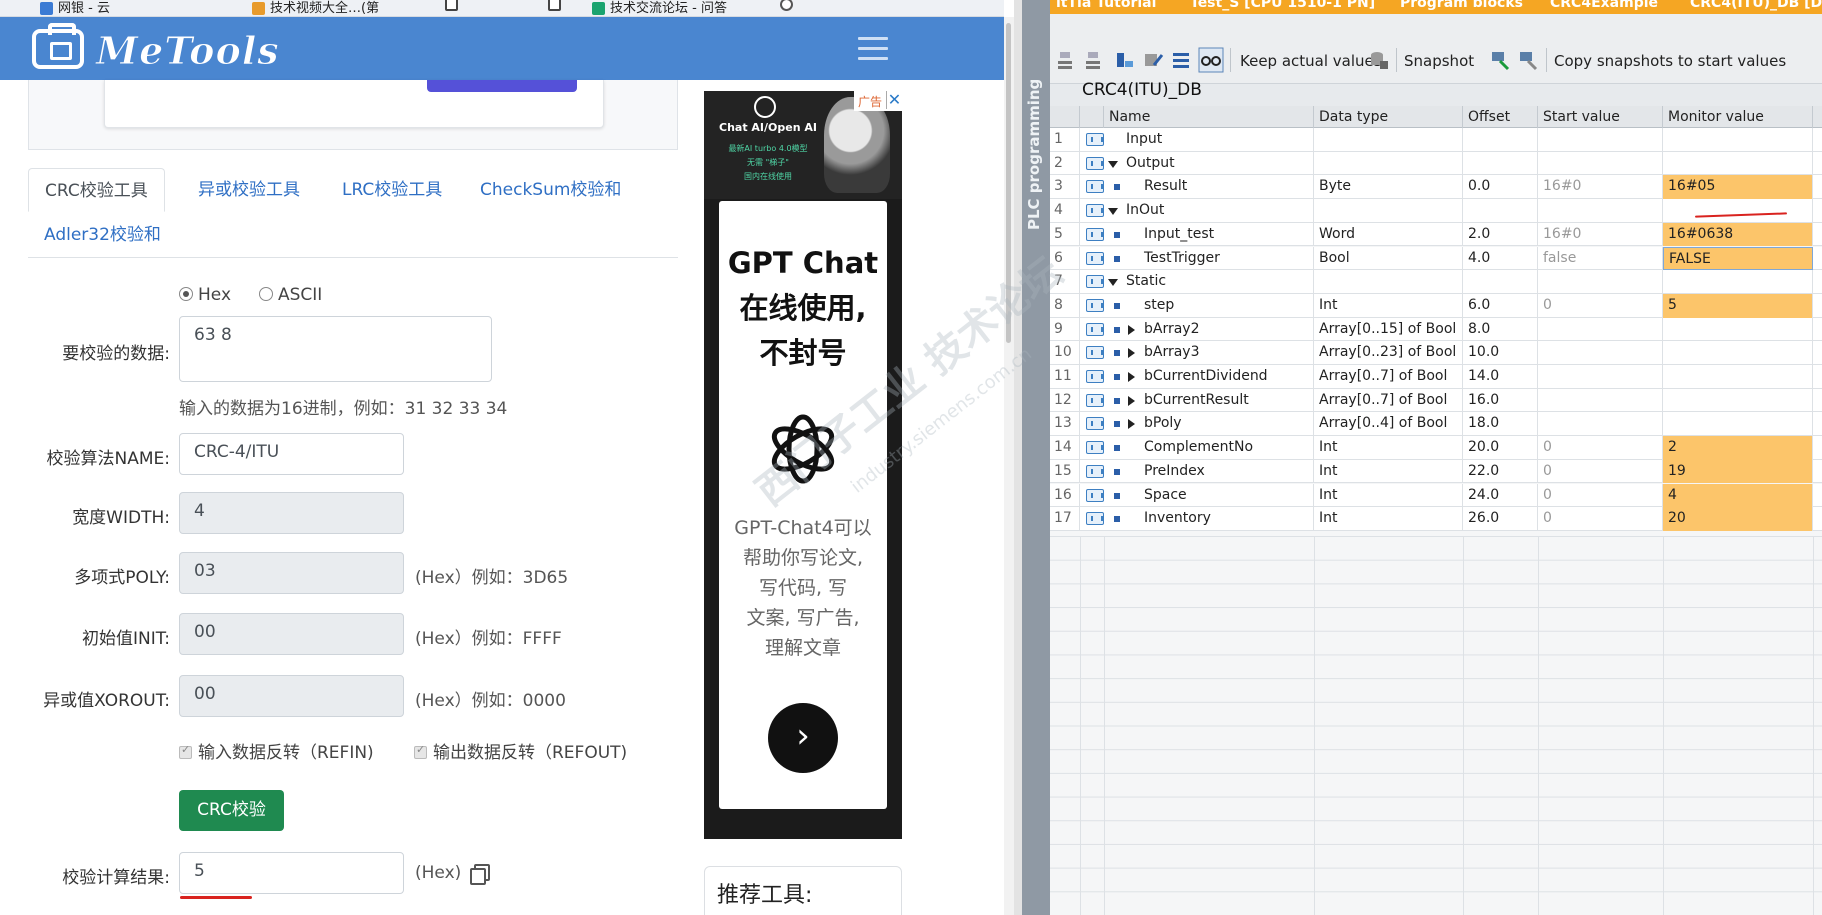 The width and height of the screenshot is (1822, 915). I want to click on browser-scrollbar, so click(1009, 466).